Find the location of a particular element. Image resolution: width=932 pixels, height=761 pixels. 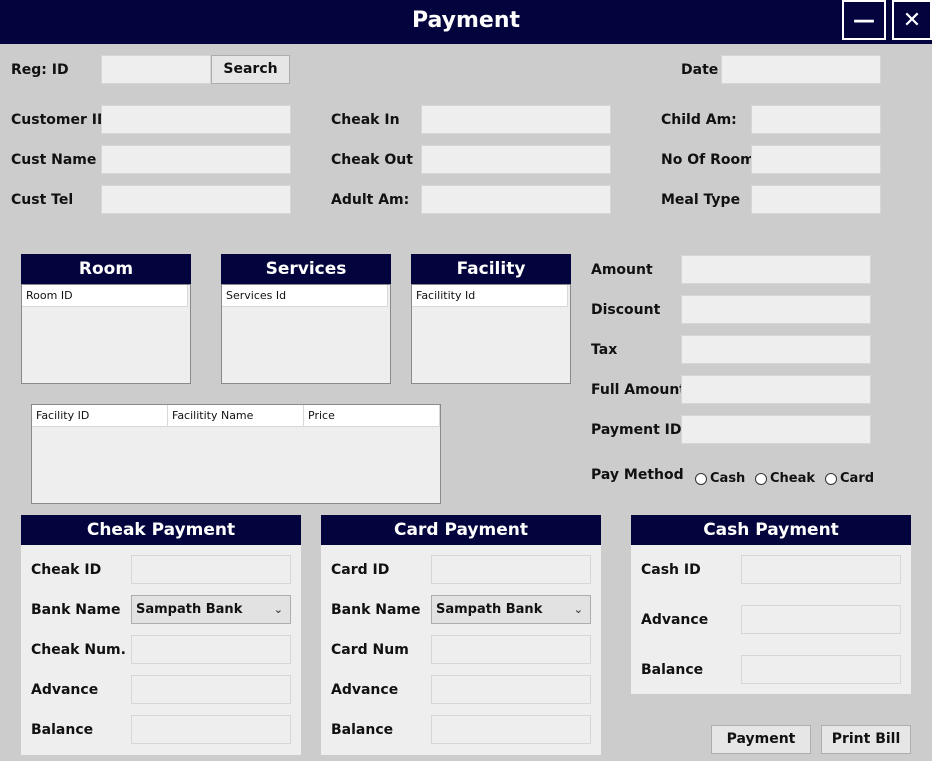

no-of-room-label: No Of Room is located at coordinates (708, 160).